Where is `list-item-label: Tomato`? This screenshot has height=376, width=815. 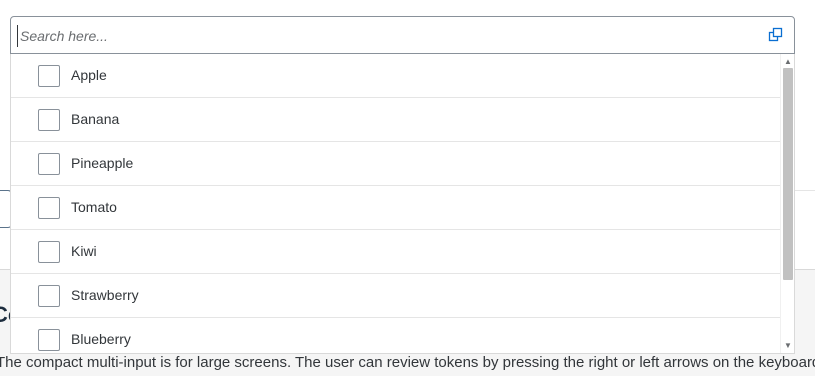
list-item-label: Tomato is located at coordinates (94, 207).